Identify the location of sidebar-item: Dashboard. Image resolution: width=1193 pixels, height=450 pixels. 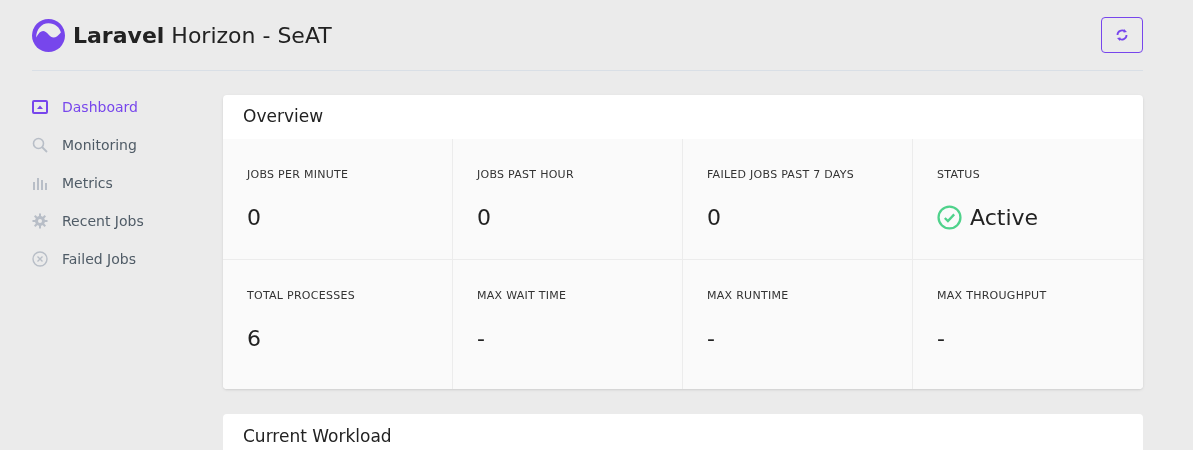
(127, 107).